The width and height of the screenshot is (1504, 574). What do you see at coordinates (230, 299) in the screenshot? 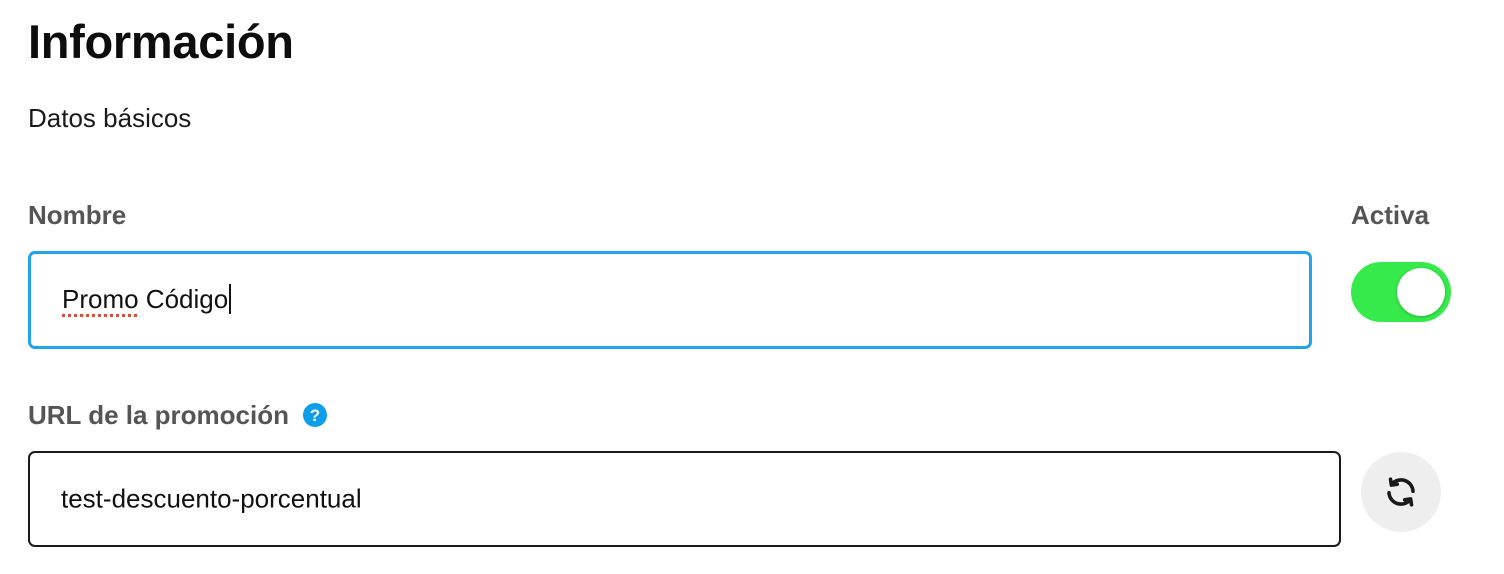
I see `text-caret` at bounding box center [230, 299].